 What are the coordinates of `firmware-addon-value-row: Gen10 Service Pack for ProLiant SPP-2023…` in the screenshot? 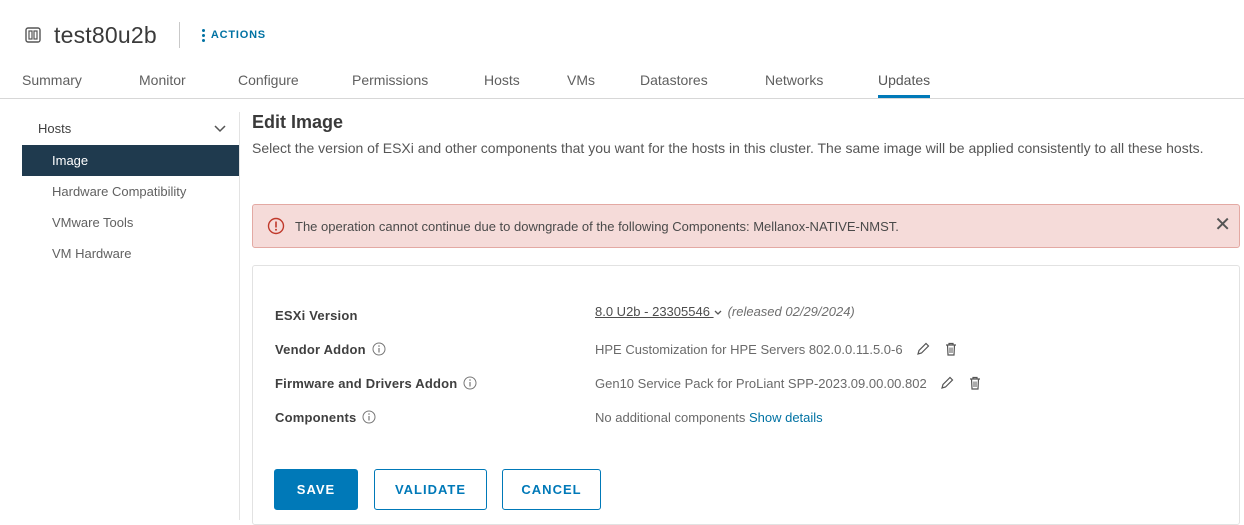 It's located at (789, 383).